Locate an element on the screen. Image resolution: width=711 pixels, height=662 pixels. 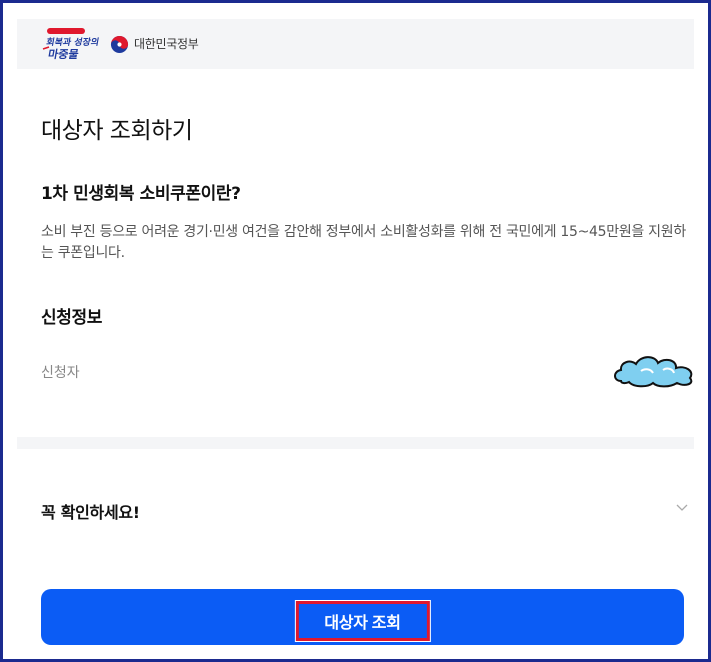
chevron-down-icon is located at coordinates (682, 507).